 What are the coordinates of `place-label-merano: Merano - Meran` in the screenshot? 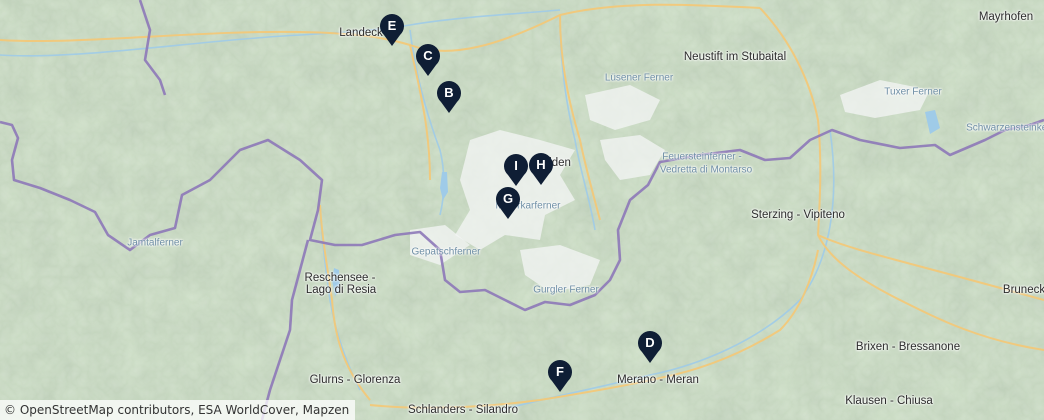 It's located at (658, 380).